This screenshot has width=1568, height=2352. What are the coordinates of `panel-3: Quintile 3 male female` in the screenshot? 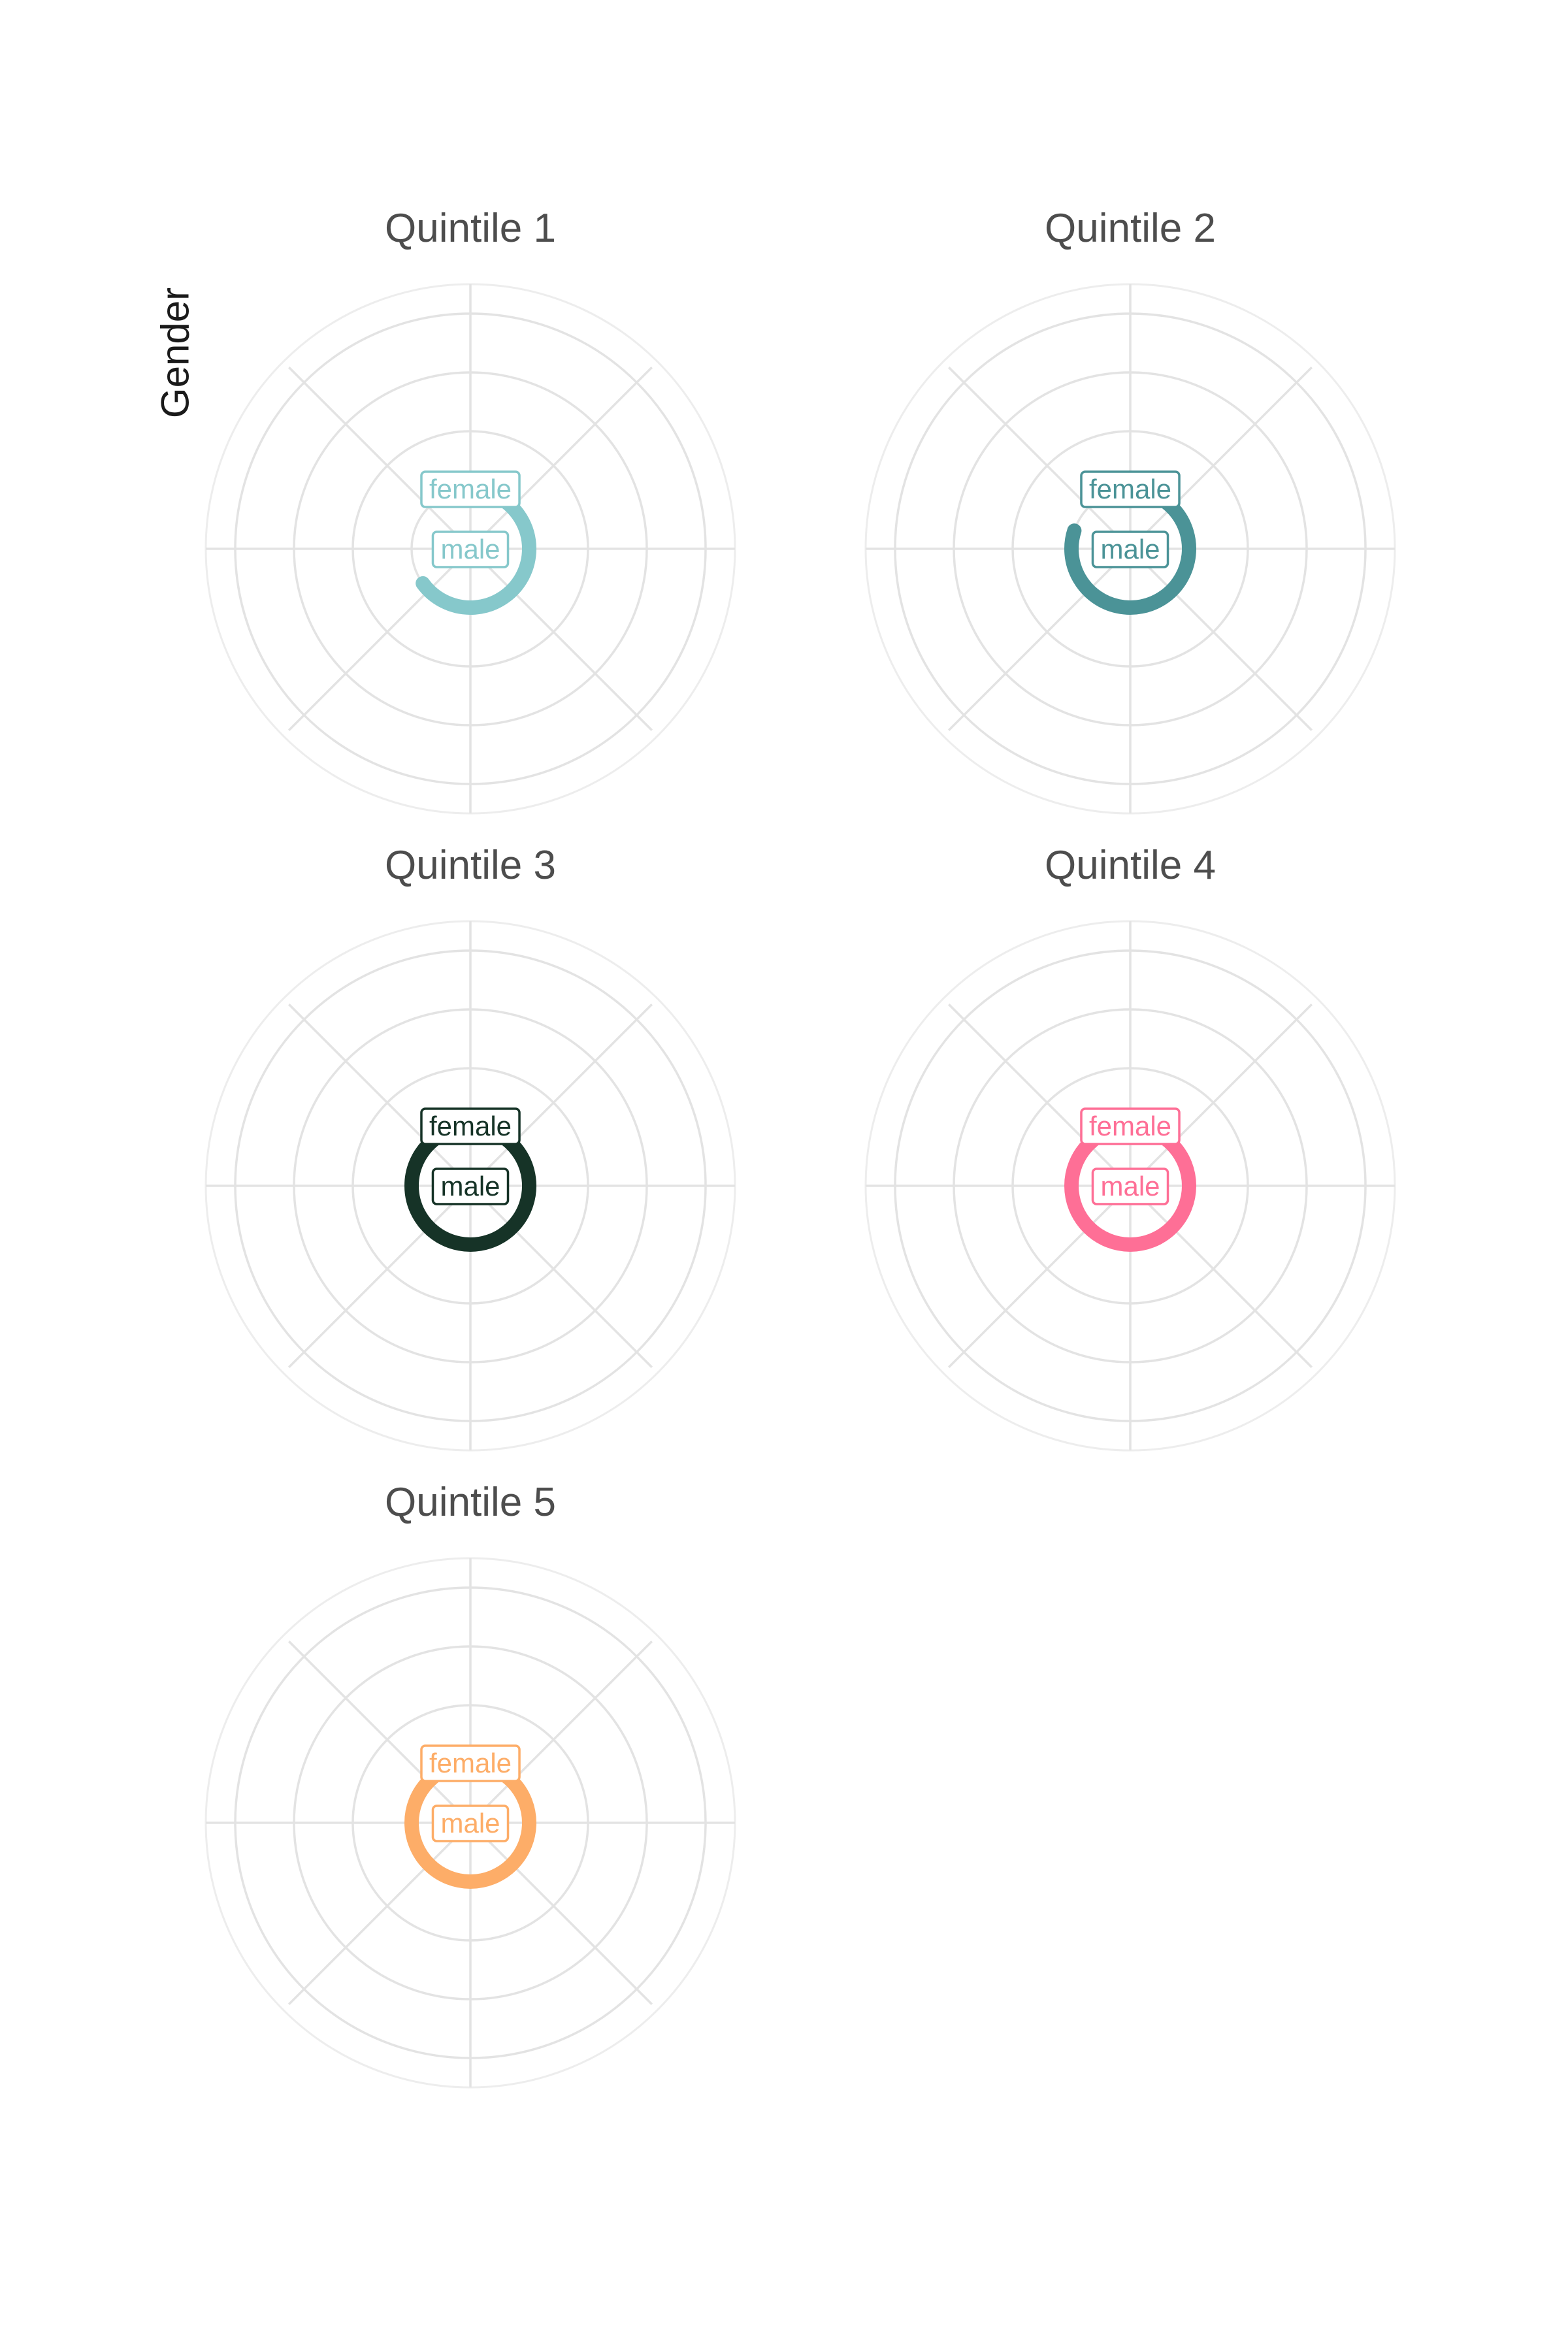 It's located at (470, 1147).